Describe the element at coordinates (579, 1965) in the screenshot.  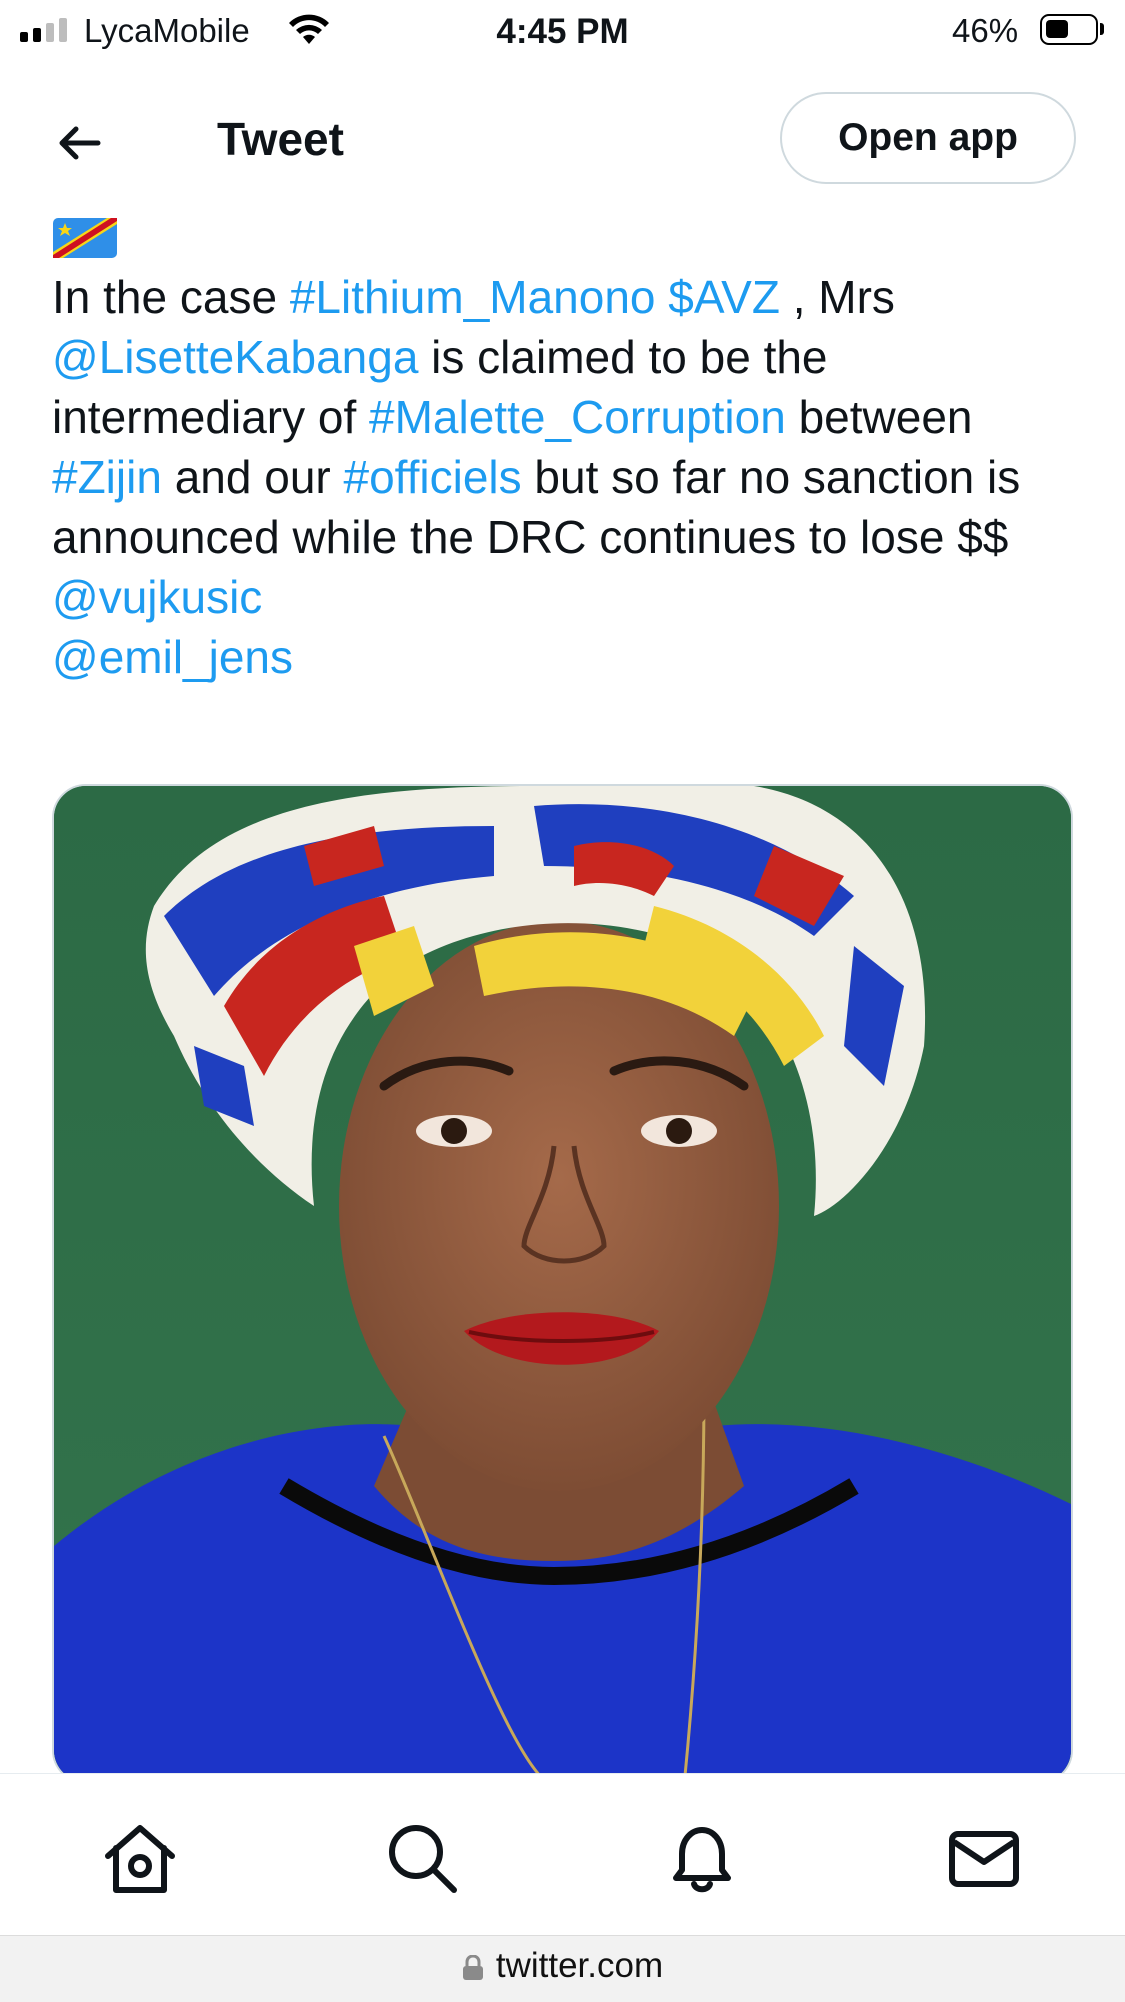
I see `url-text: twitter.com` at that location.